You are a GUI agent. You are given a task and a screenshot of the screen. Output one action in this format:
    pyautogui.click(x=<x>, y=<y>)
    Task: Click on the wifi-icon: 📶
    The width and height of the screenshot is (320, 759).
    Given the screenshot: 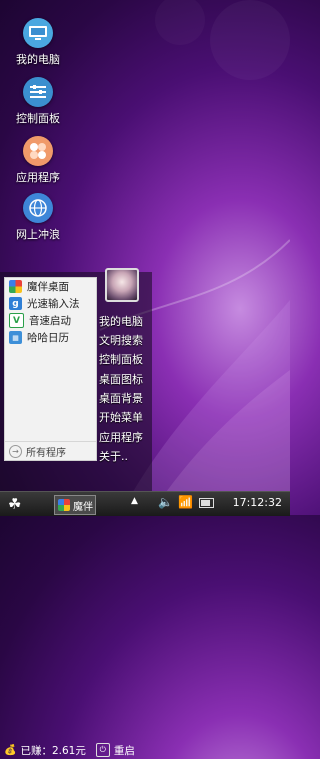 What is the action you would take?
    pyautogui.click(x=185, y=502)
    